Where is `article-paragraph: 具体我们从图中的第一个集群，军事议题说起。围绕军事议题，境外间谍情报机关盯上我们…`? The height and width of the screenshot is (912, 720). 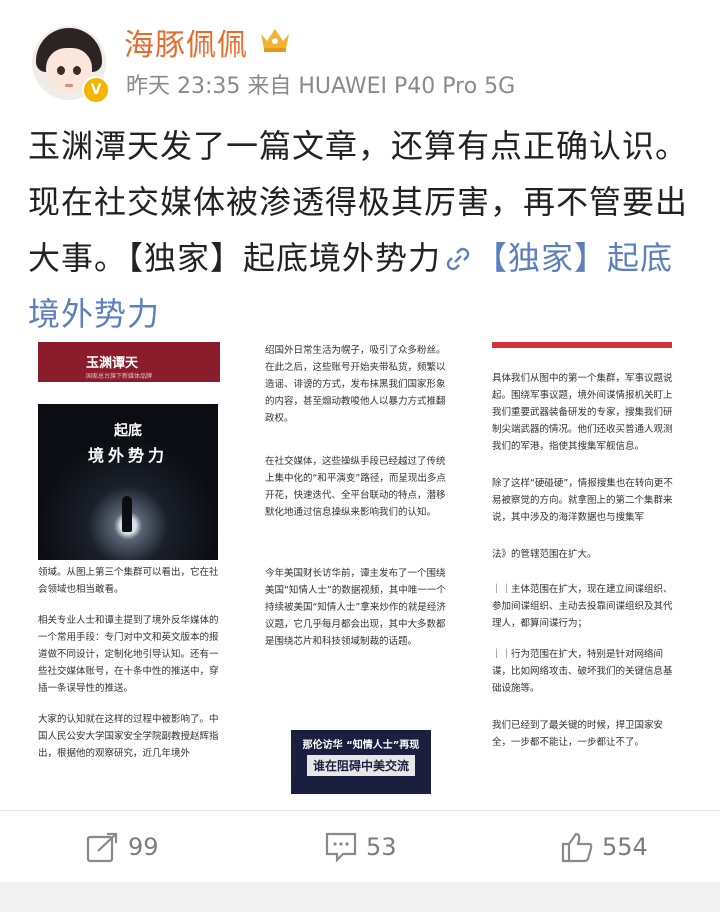 article-paragraph: 具体我们从图中的第一个集群，军事议题说起。围绕军事议题，境外间谍情报机关盯上我们… is located at coordinates (582, 412).